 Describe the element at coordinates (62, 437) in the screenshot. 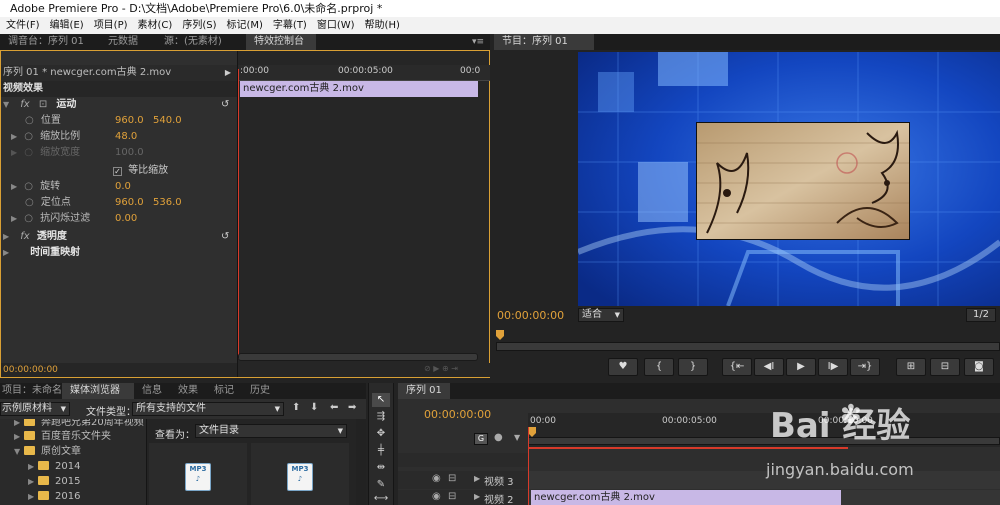

I see `folder-item: ▶ 百度音乐文件夹` at that location.